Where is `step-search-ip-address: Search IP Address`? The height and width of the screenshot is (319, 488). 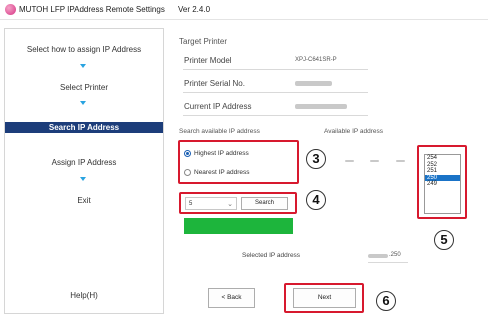
step-search-ip-address: Search IP Address is located at coordinates (84, 127).